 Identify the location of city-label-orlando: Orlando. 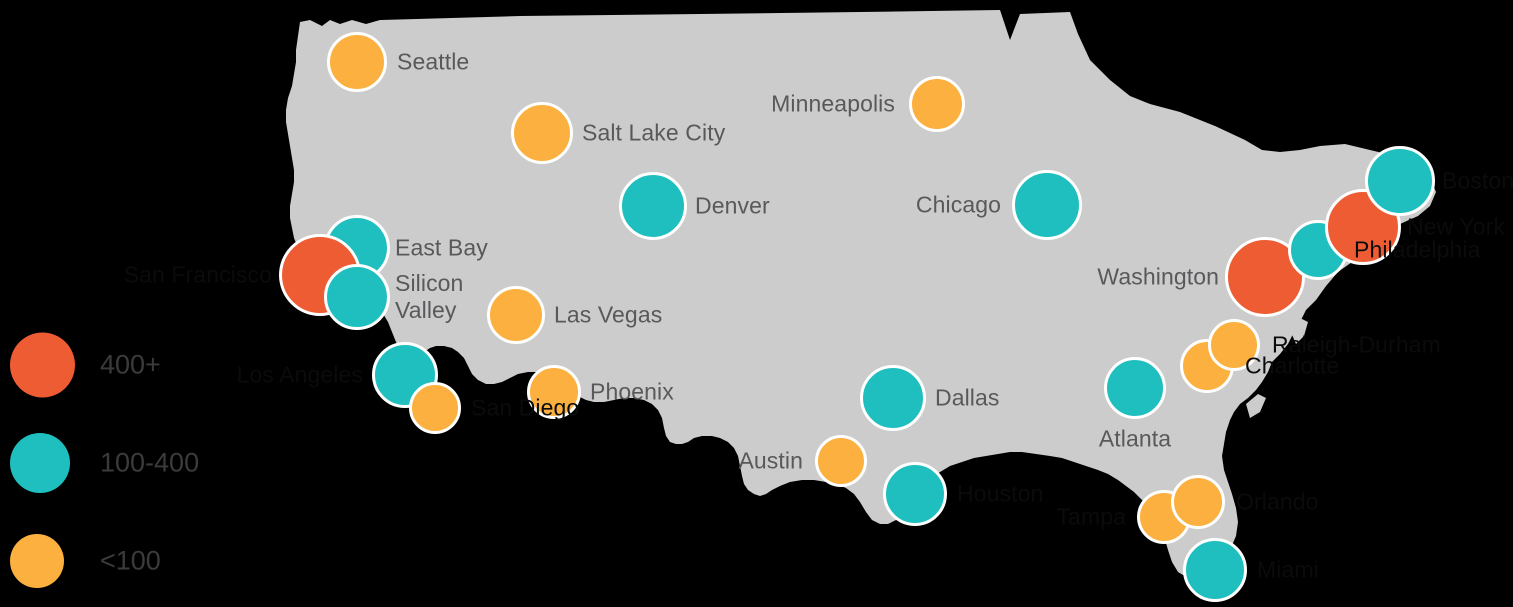
(1277, 501).